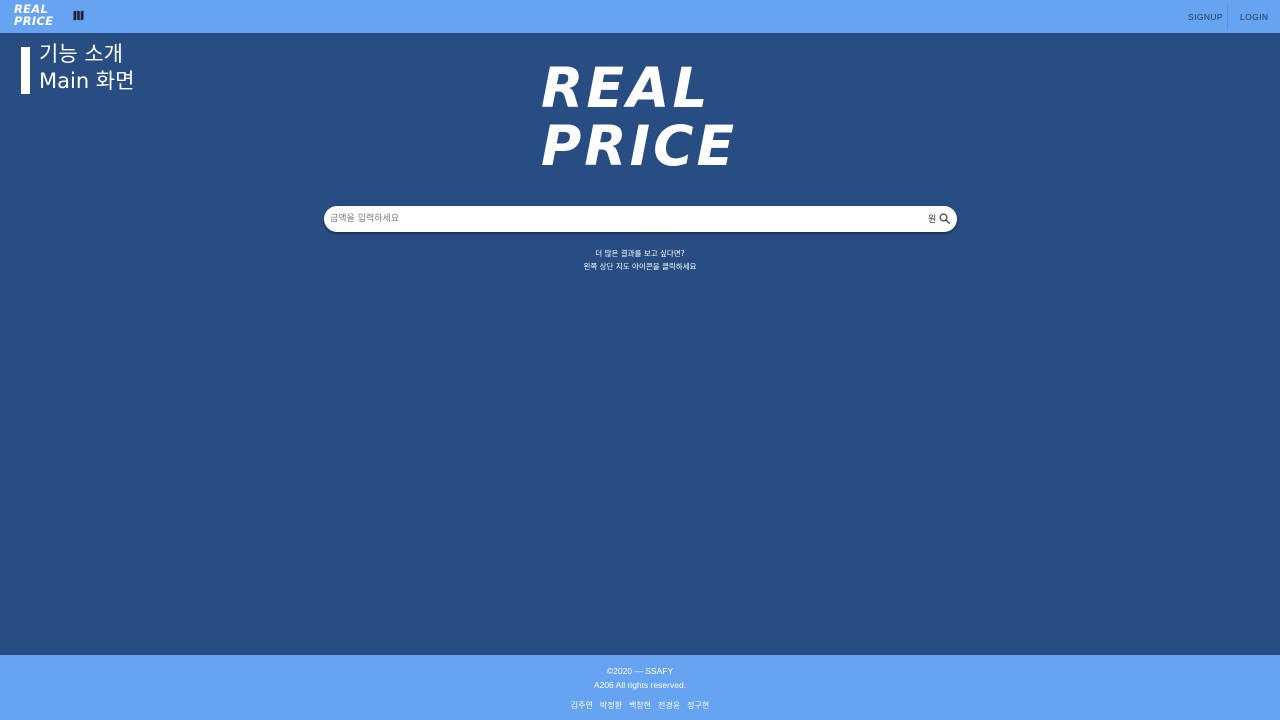 This screenshot has width=1280, height=720. I want to click on login-link: LOGIN, so click(1254, 17).